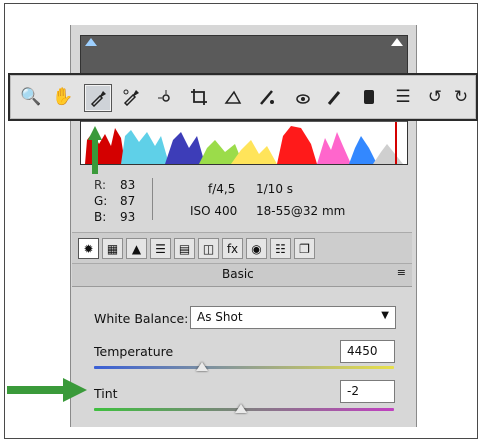  What do you see at coordinates (106, 393) in the screenshot?
I see `tint-label: Tint` at bounding box center [106, 393].